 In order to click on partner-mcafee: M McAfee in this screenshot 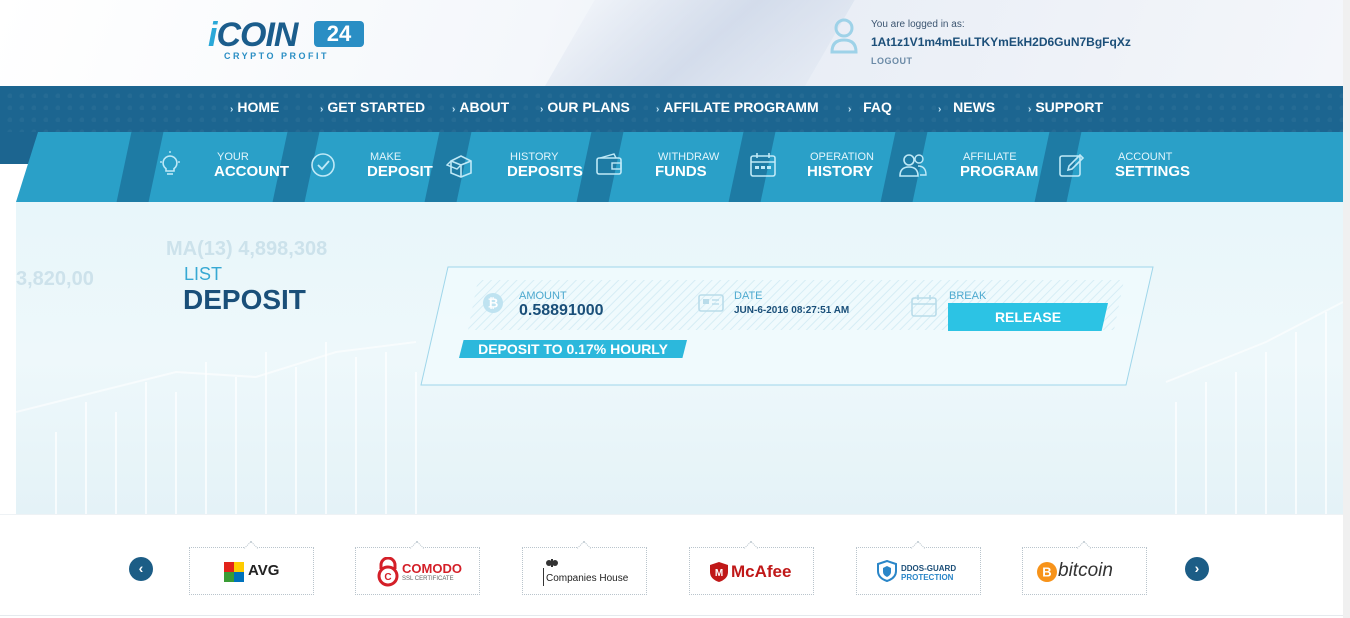, I will do `click(751, 567)`.